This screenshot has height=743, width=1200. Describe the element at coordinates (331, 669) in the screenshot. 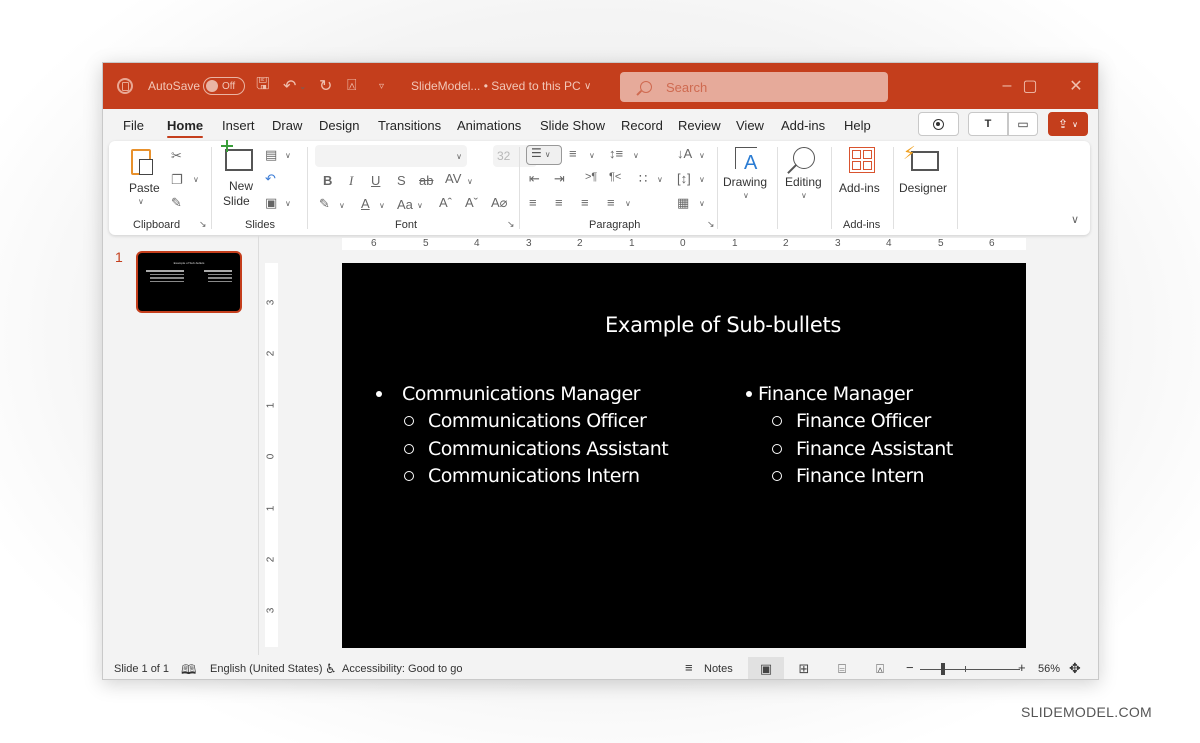

I see `accessibility-icon: ♿` at that location.